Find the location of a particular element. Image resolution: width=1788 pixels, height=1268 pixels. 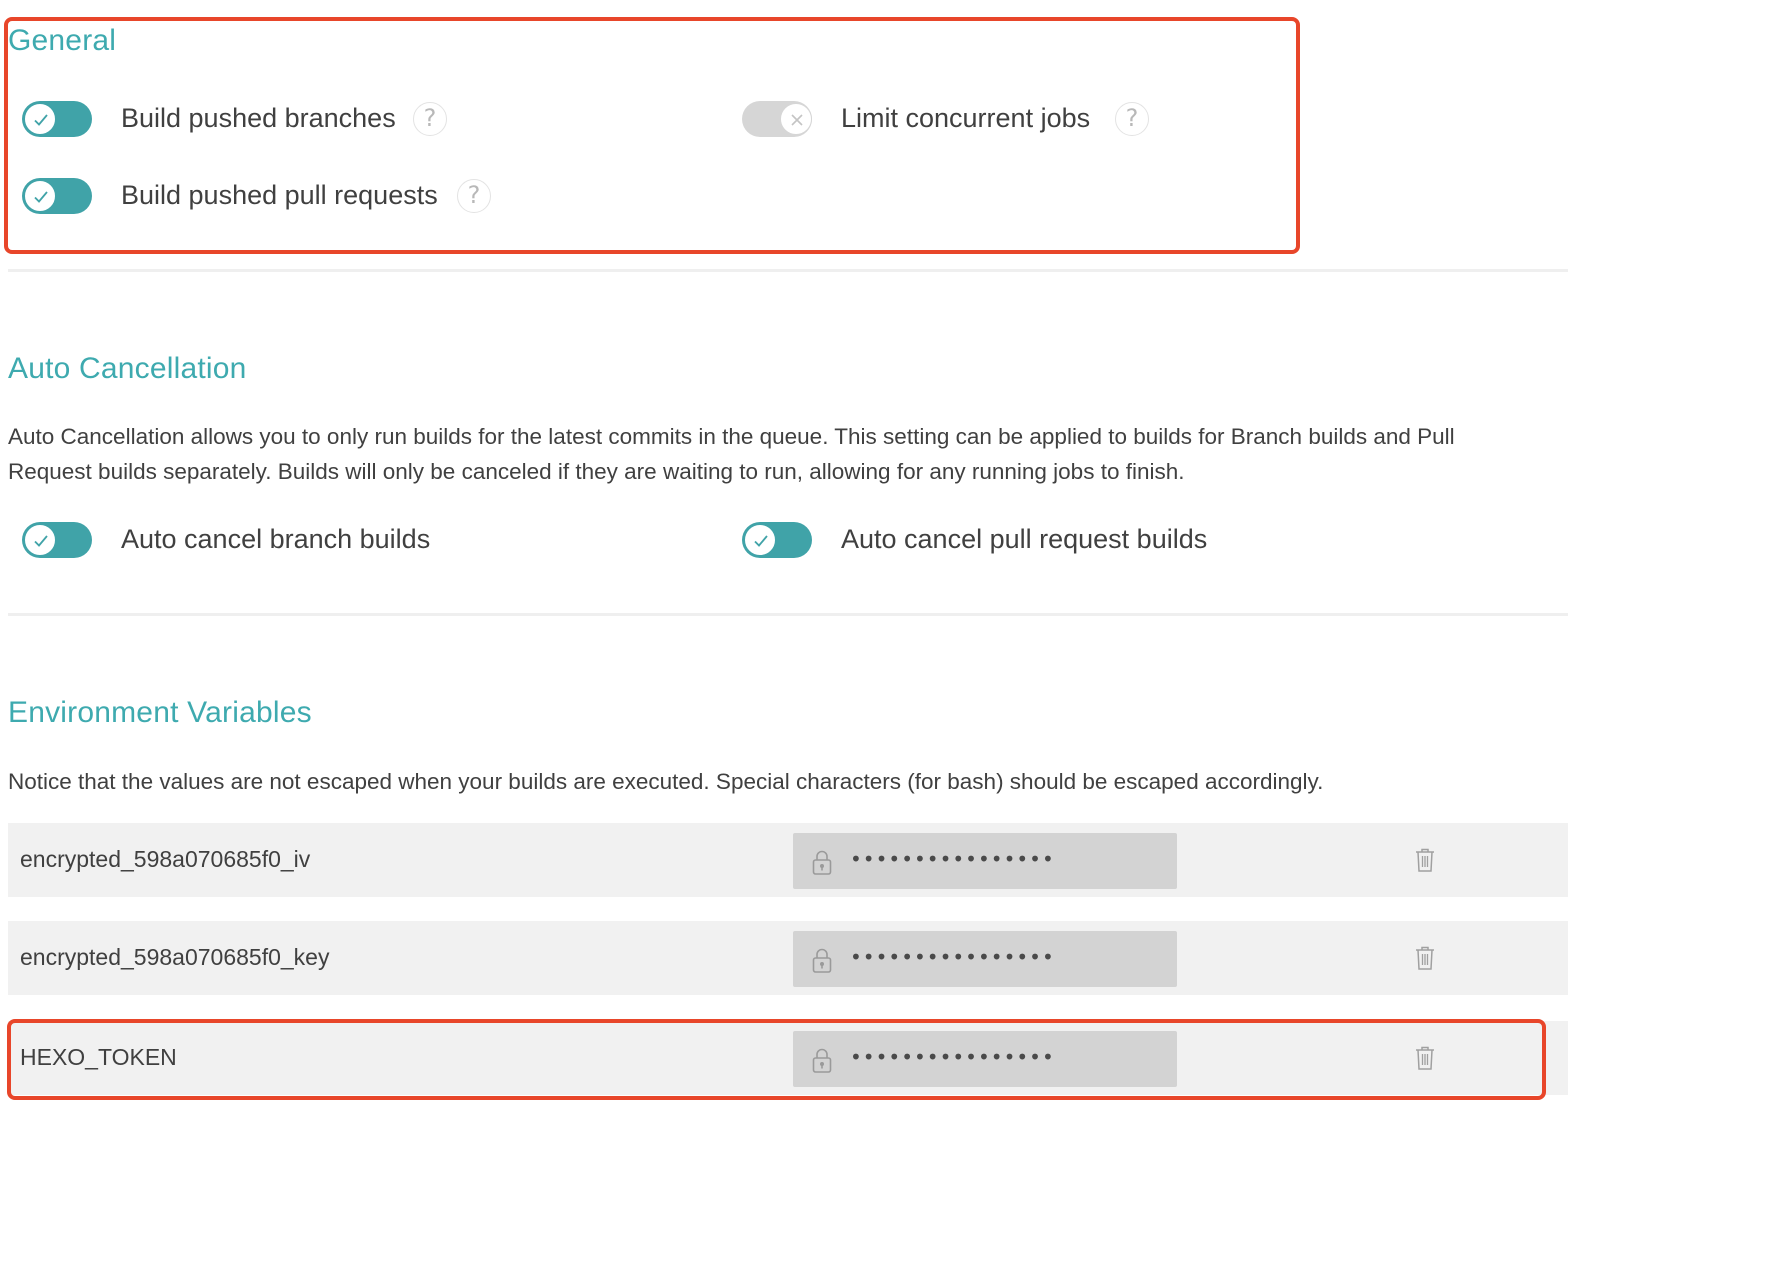

build-pushed-branches-label: Build pushed branches is located at coordinates (258, 118).